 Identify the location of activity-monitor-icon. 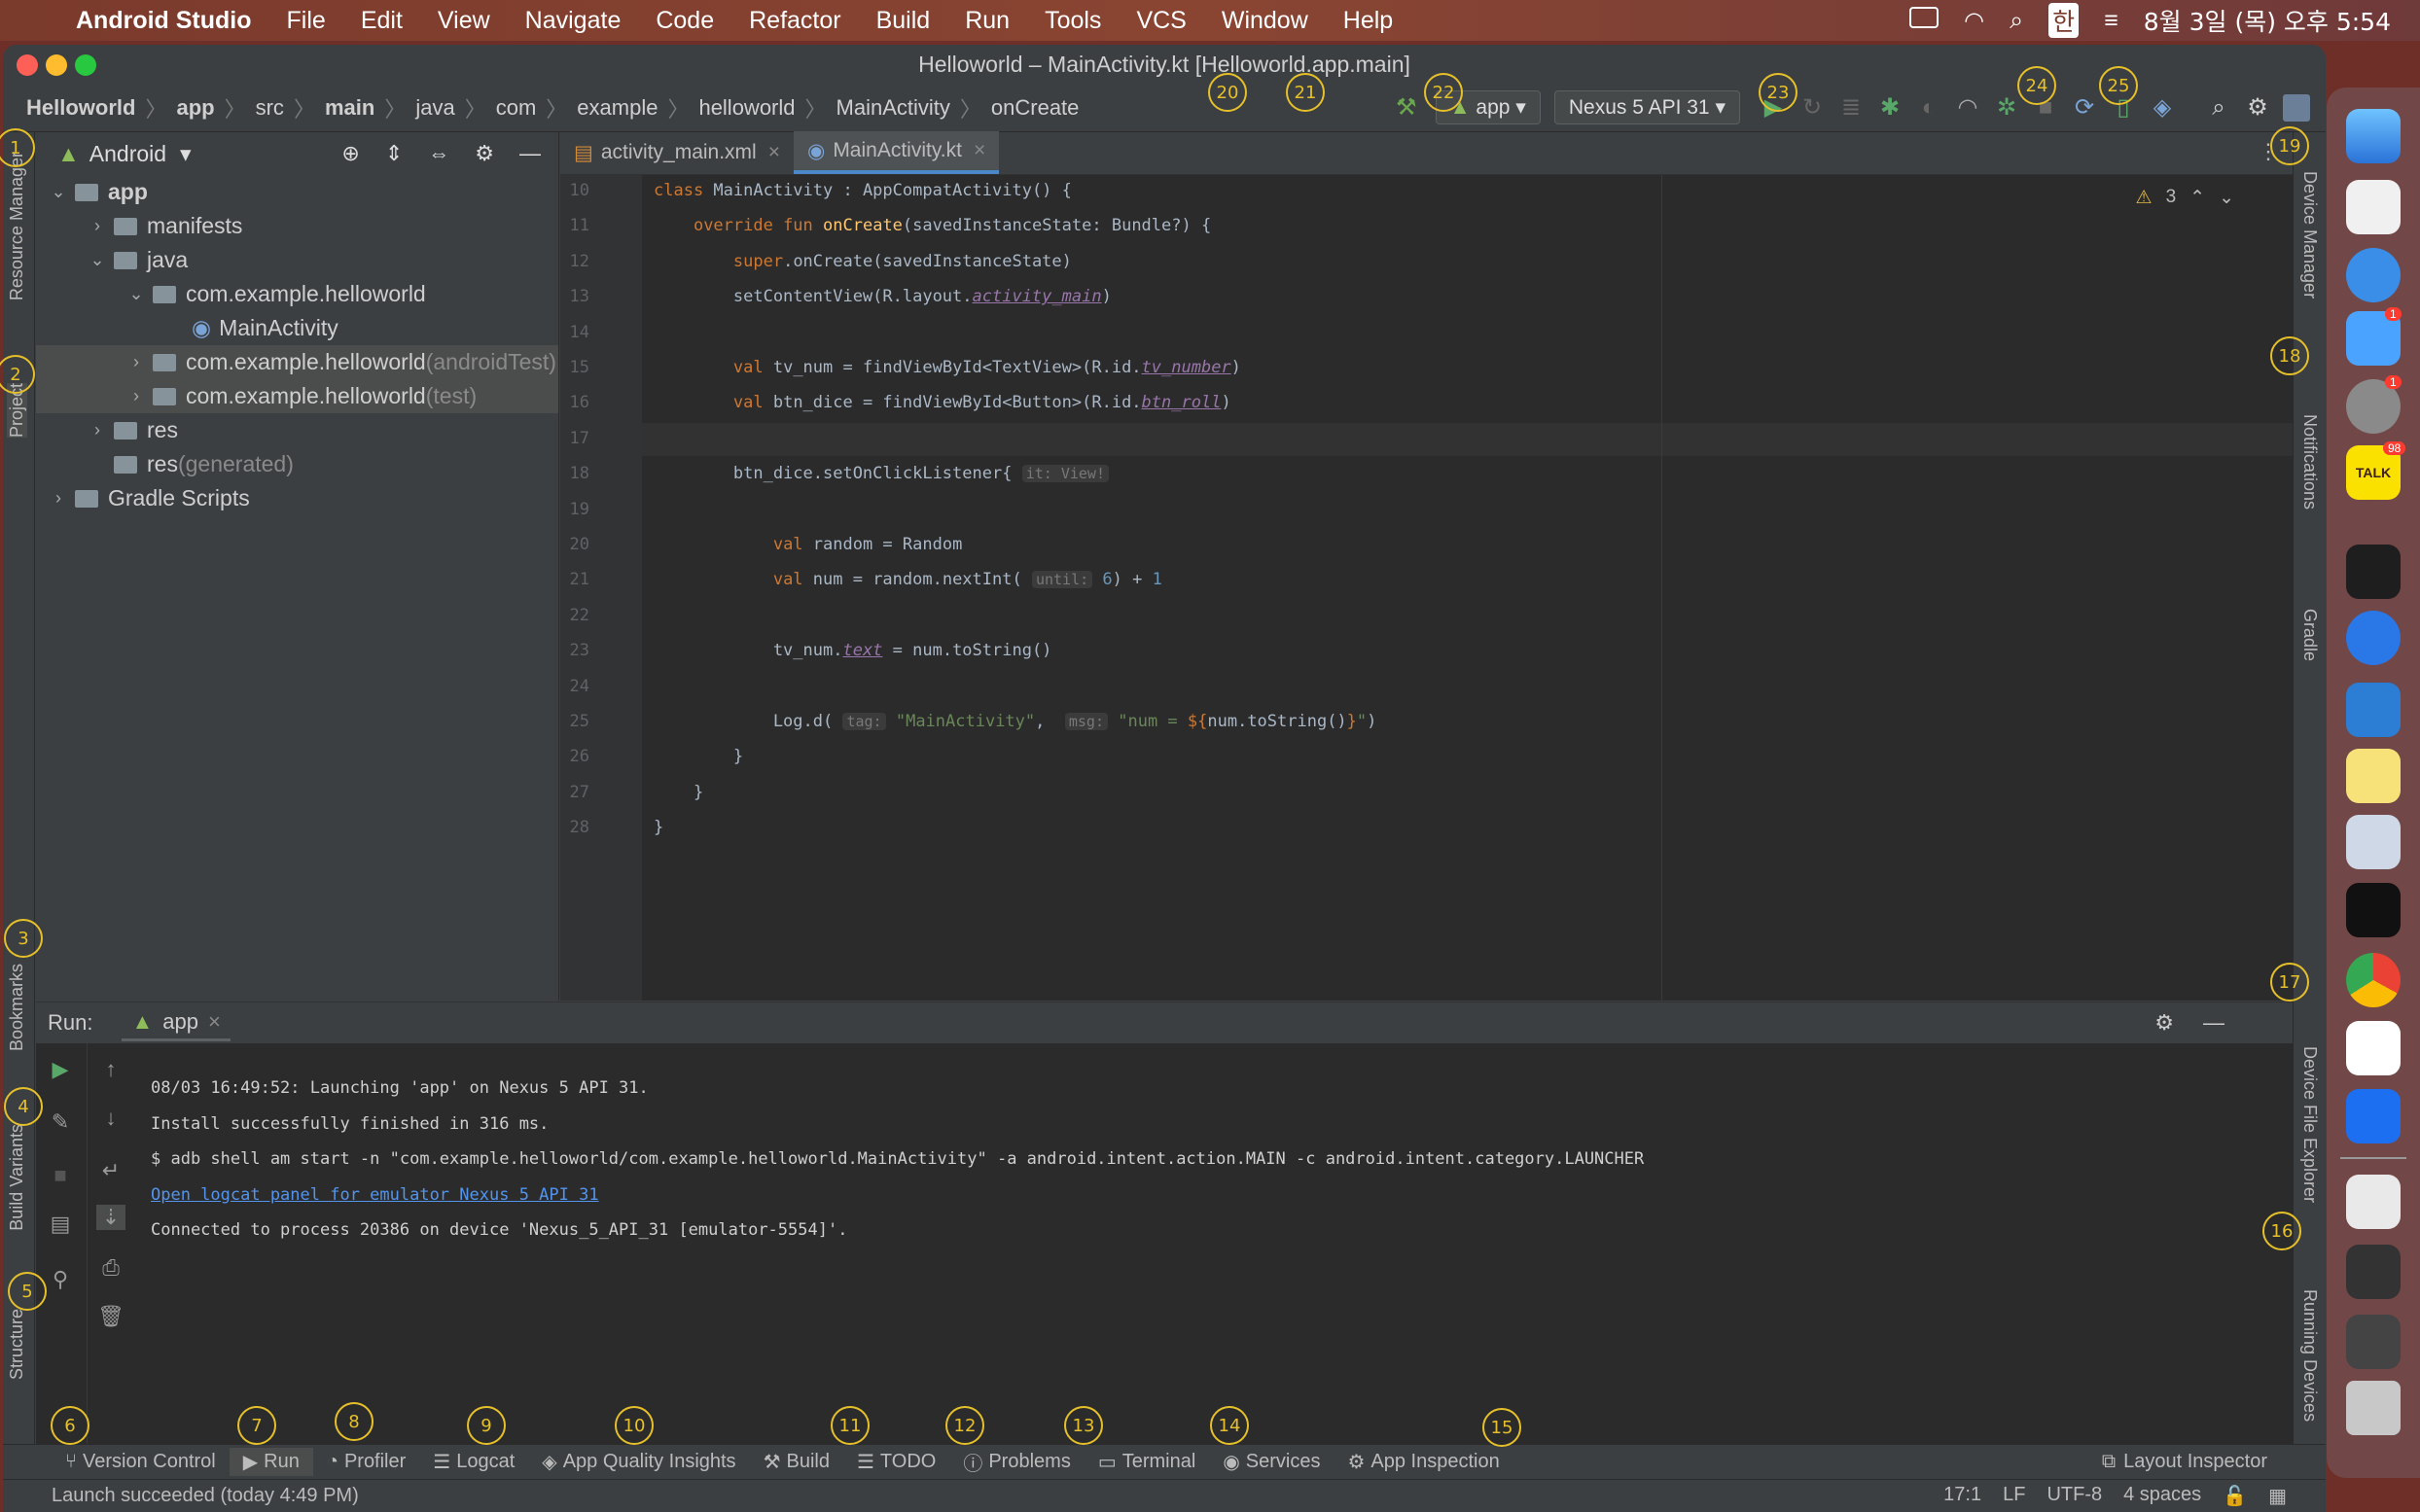
(2374, 572).